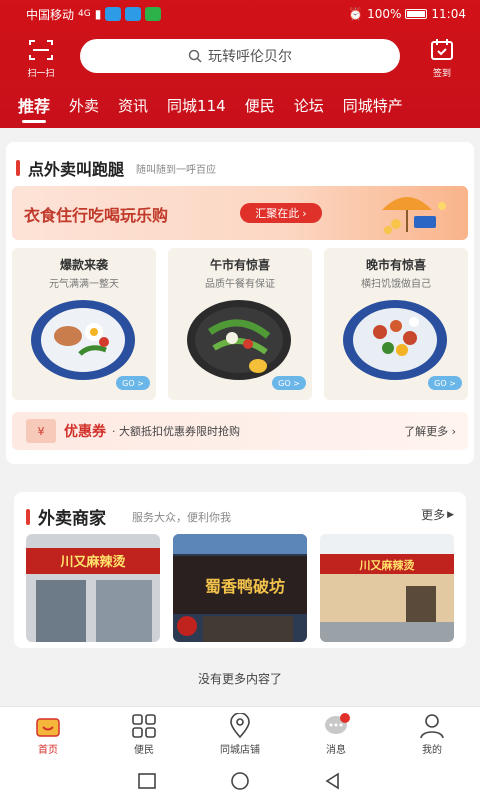 Image resolution: width=480 pixels, height=800 pixels. I want to click on scan-button: 扫一扫, so click(41, 58).